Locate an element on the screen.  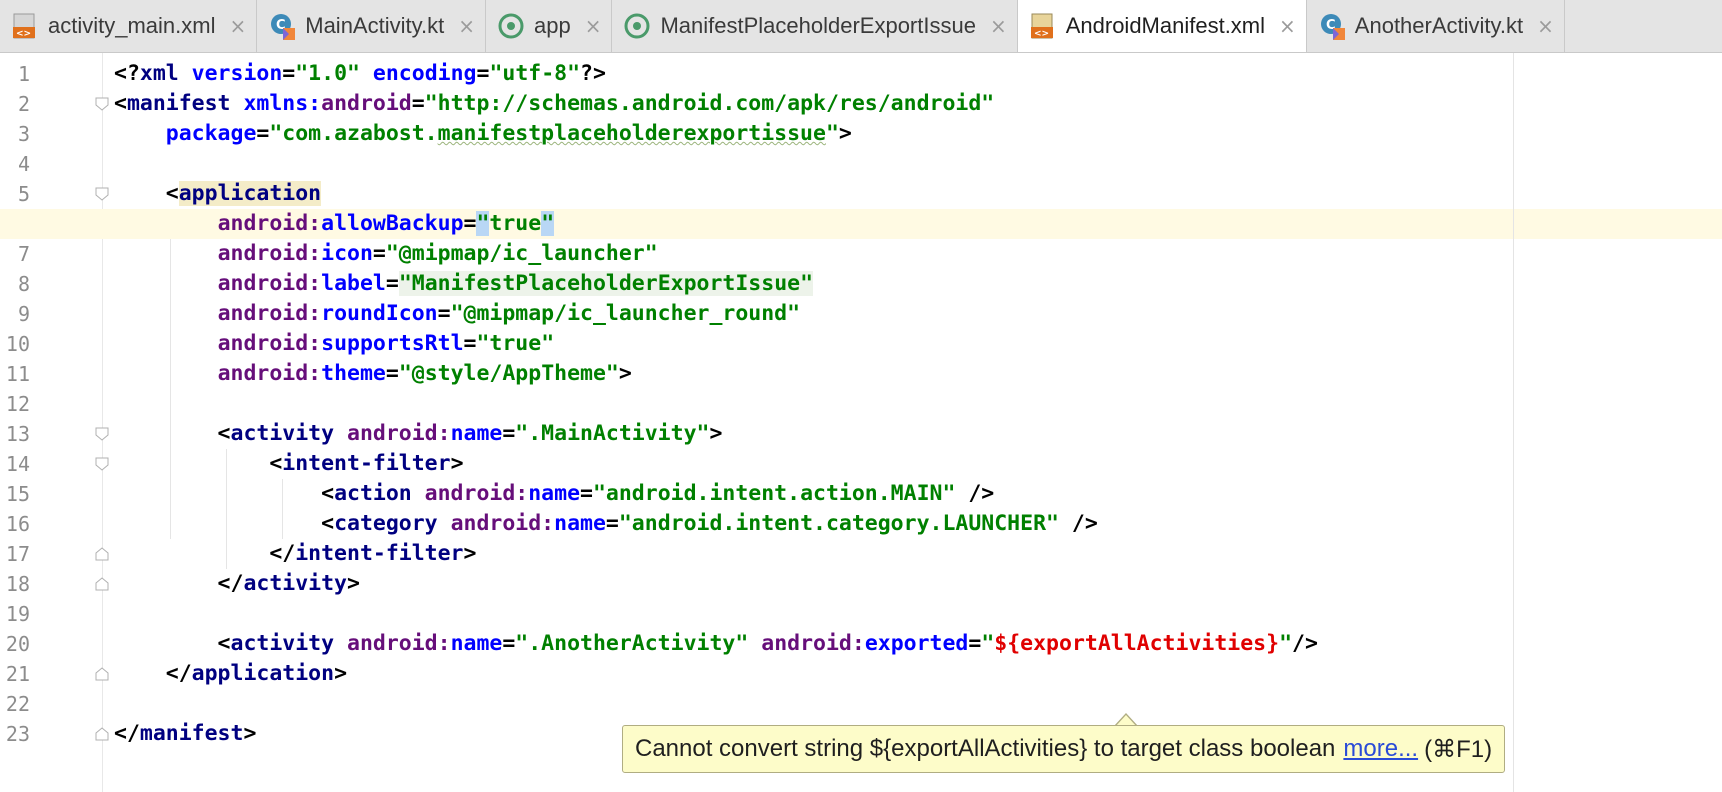
line-number: 7 is located at coordinates (15, 254).